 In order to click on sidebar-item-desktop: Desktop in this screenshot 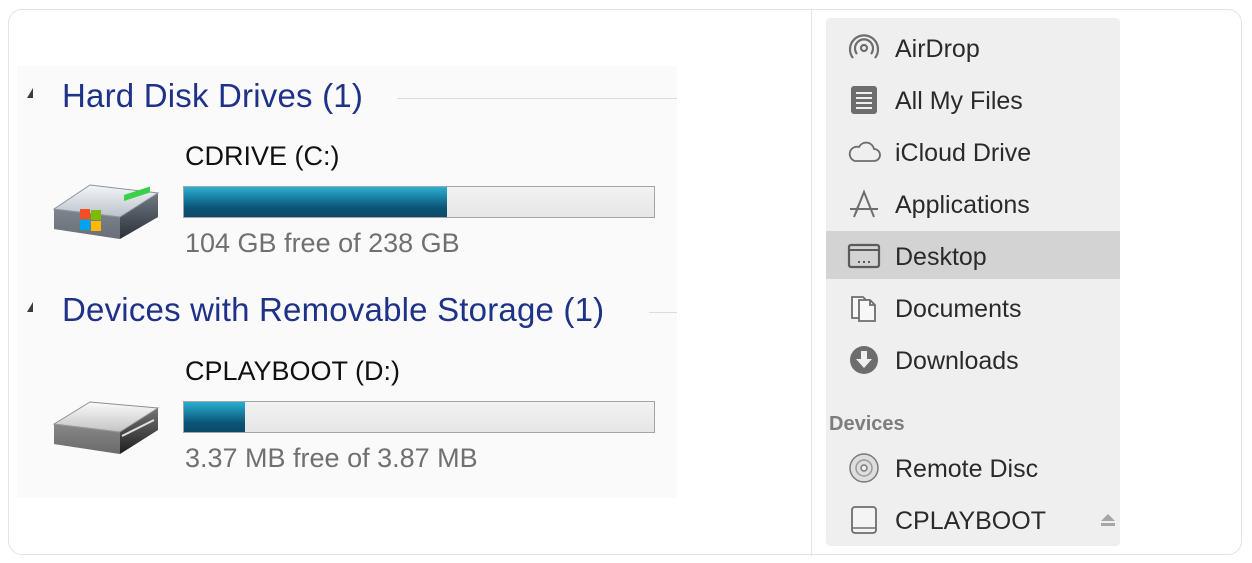, I will do `click(973, 255)`.